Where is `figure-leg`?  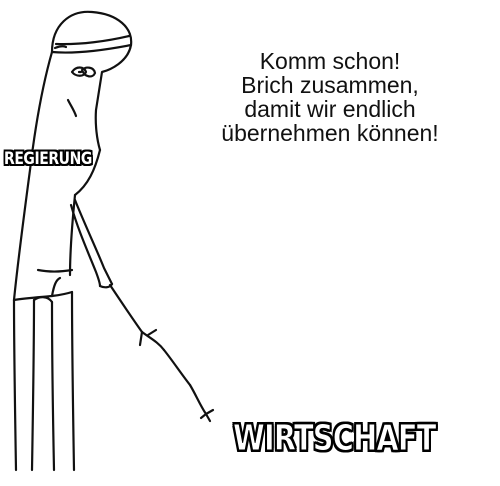 figure-leg is located at coordinates (15, 385).